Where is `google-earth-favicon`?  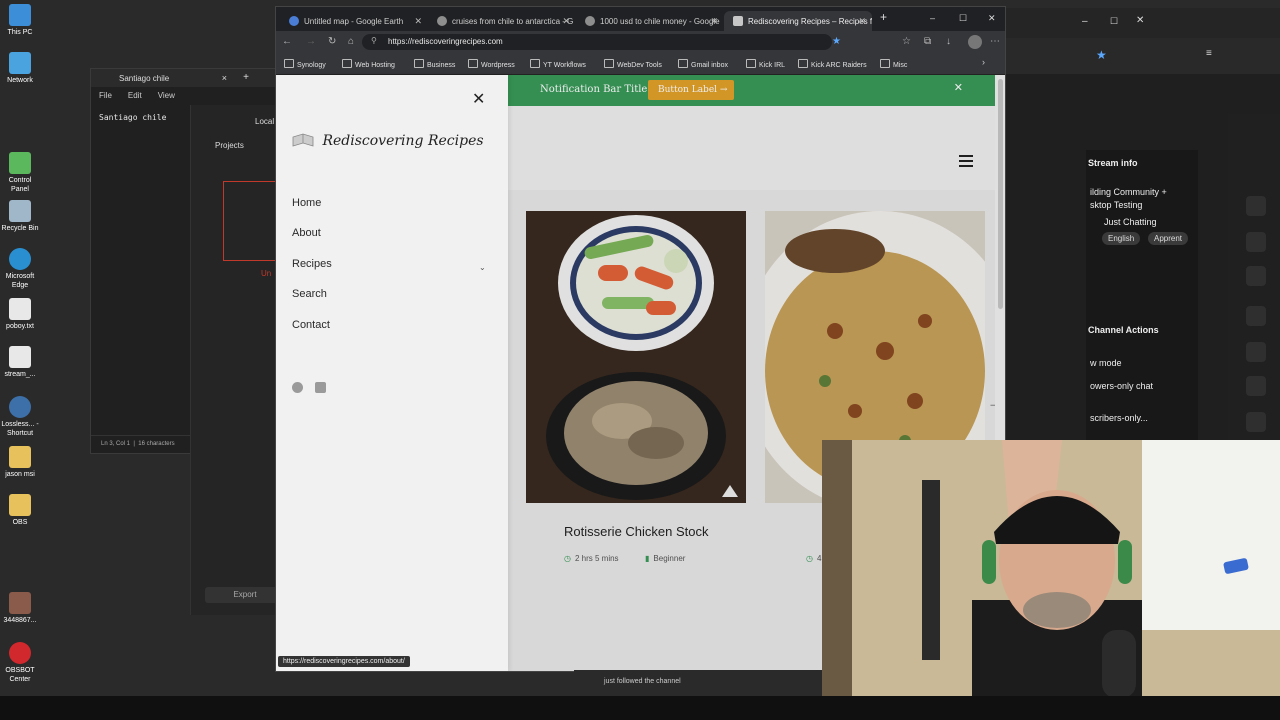 google-earth-favicon is located at coordinates (294, 21).